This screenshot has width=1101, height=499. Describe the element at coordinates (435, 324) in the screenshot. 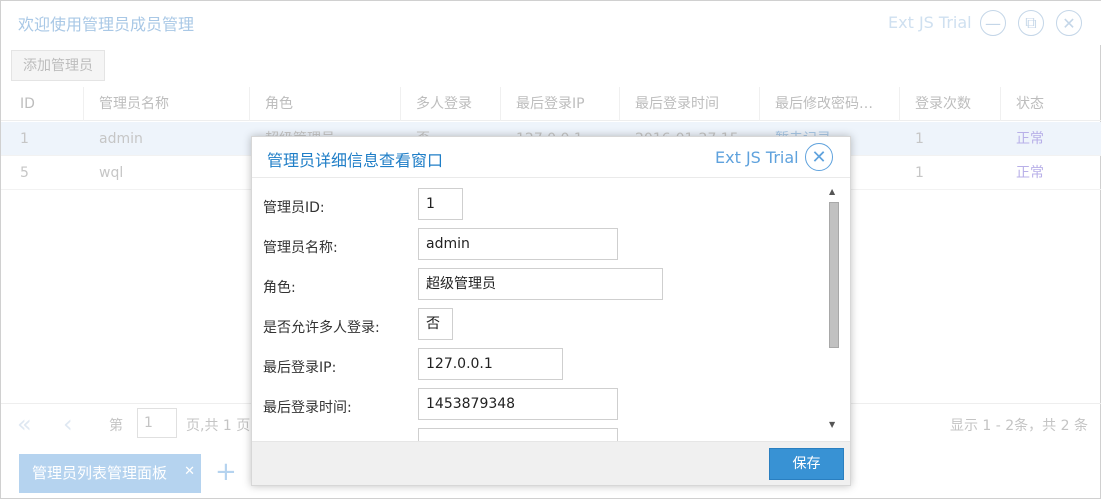

I see `multi-login-field: 否` at that location.